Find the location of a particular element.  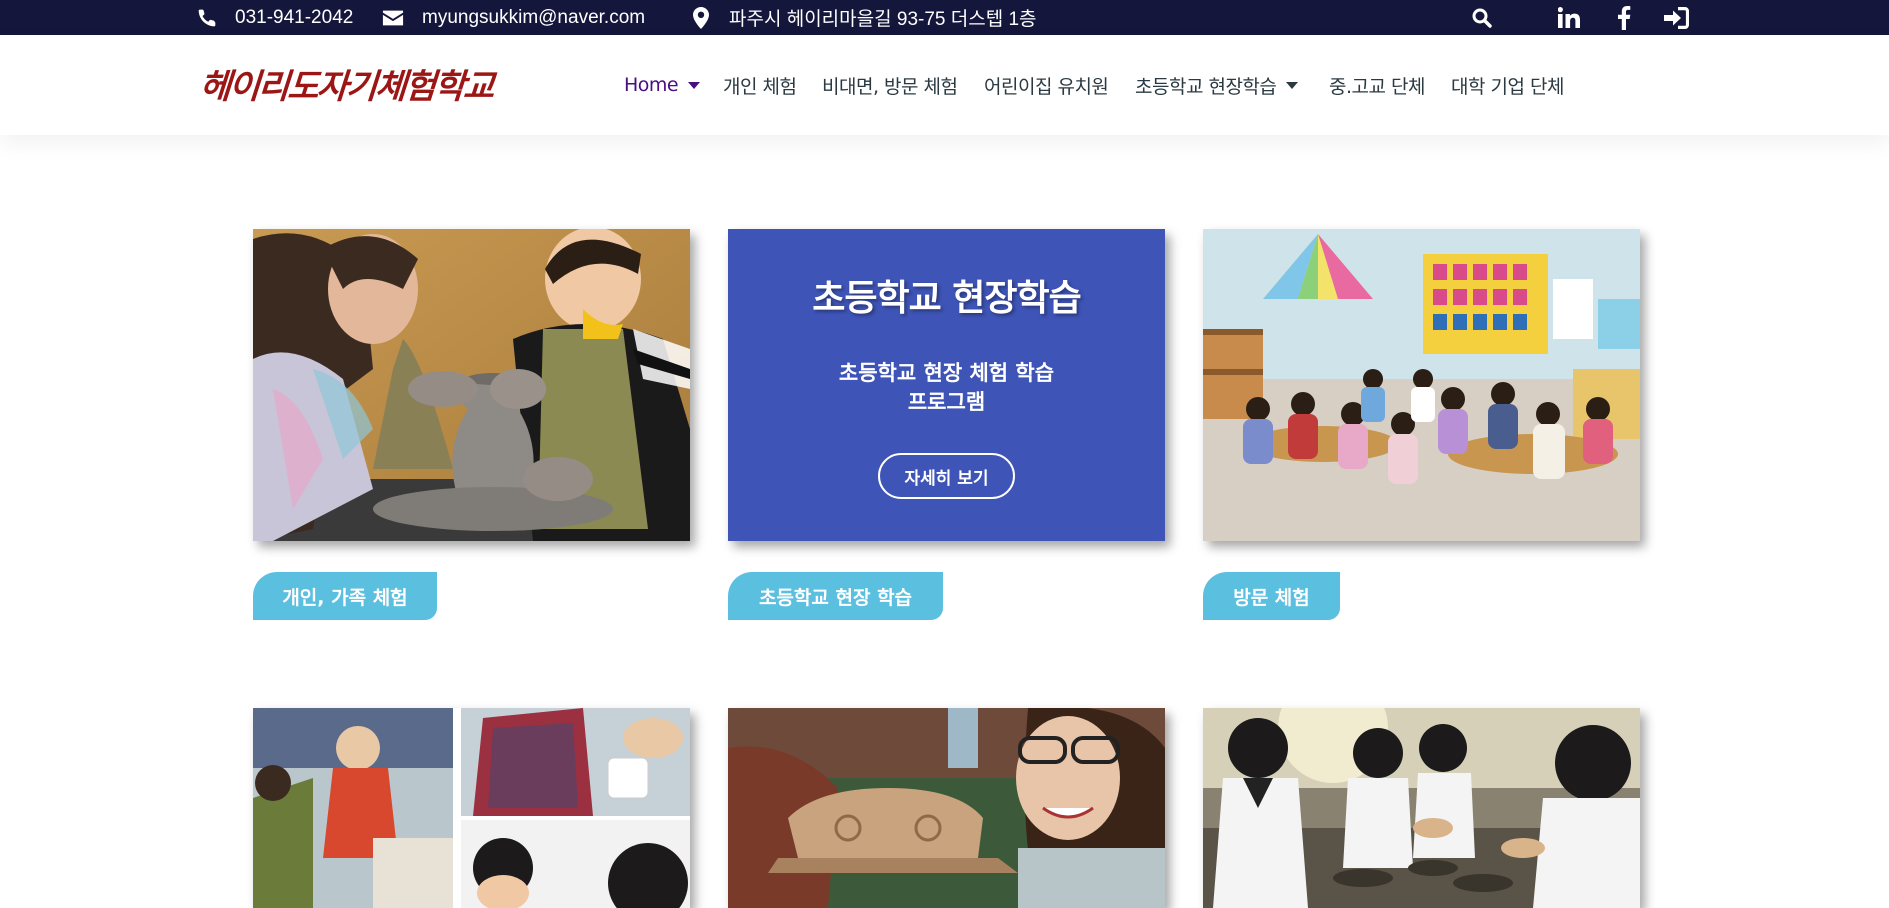

login-icon is located at coordinates (1676, 17).